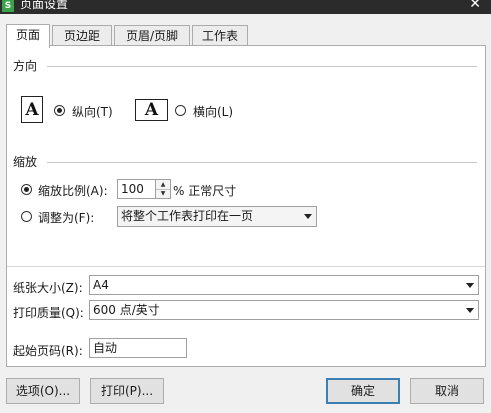 This screenshot has height=413, width=491. I want to click on scale-label: 缩放比例(A):, so click(73, 191).